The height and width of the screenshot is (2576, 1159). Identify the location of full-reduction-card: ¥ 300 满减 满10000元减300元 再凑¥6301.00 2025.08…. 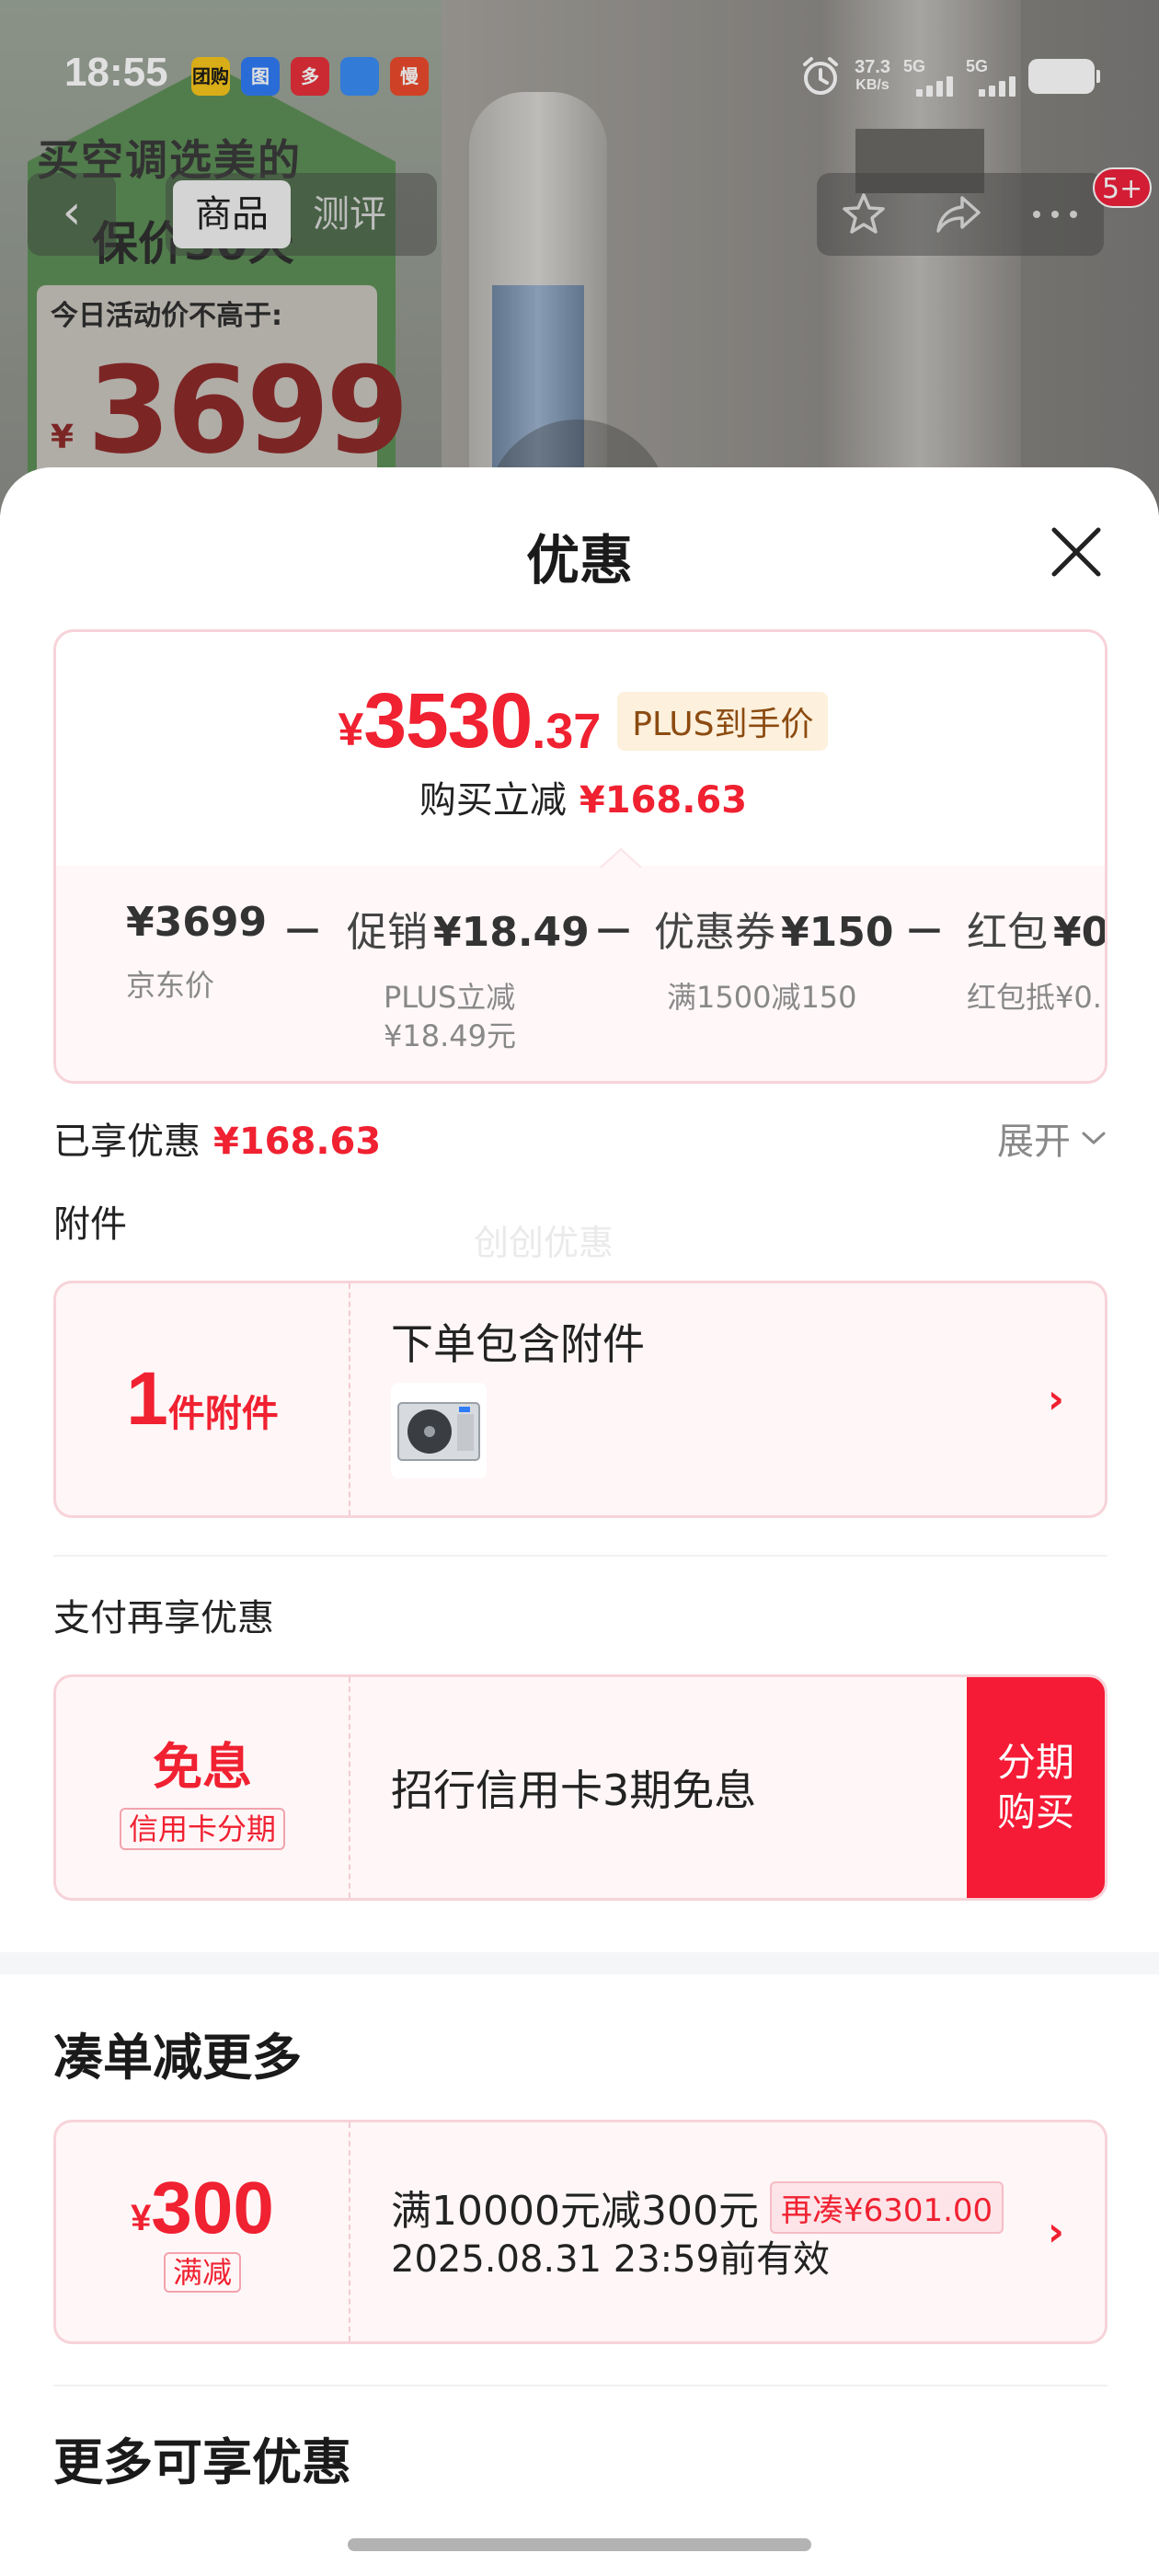
(580, 2232).